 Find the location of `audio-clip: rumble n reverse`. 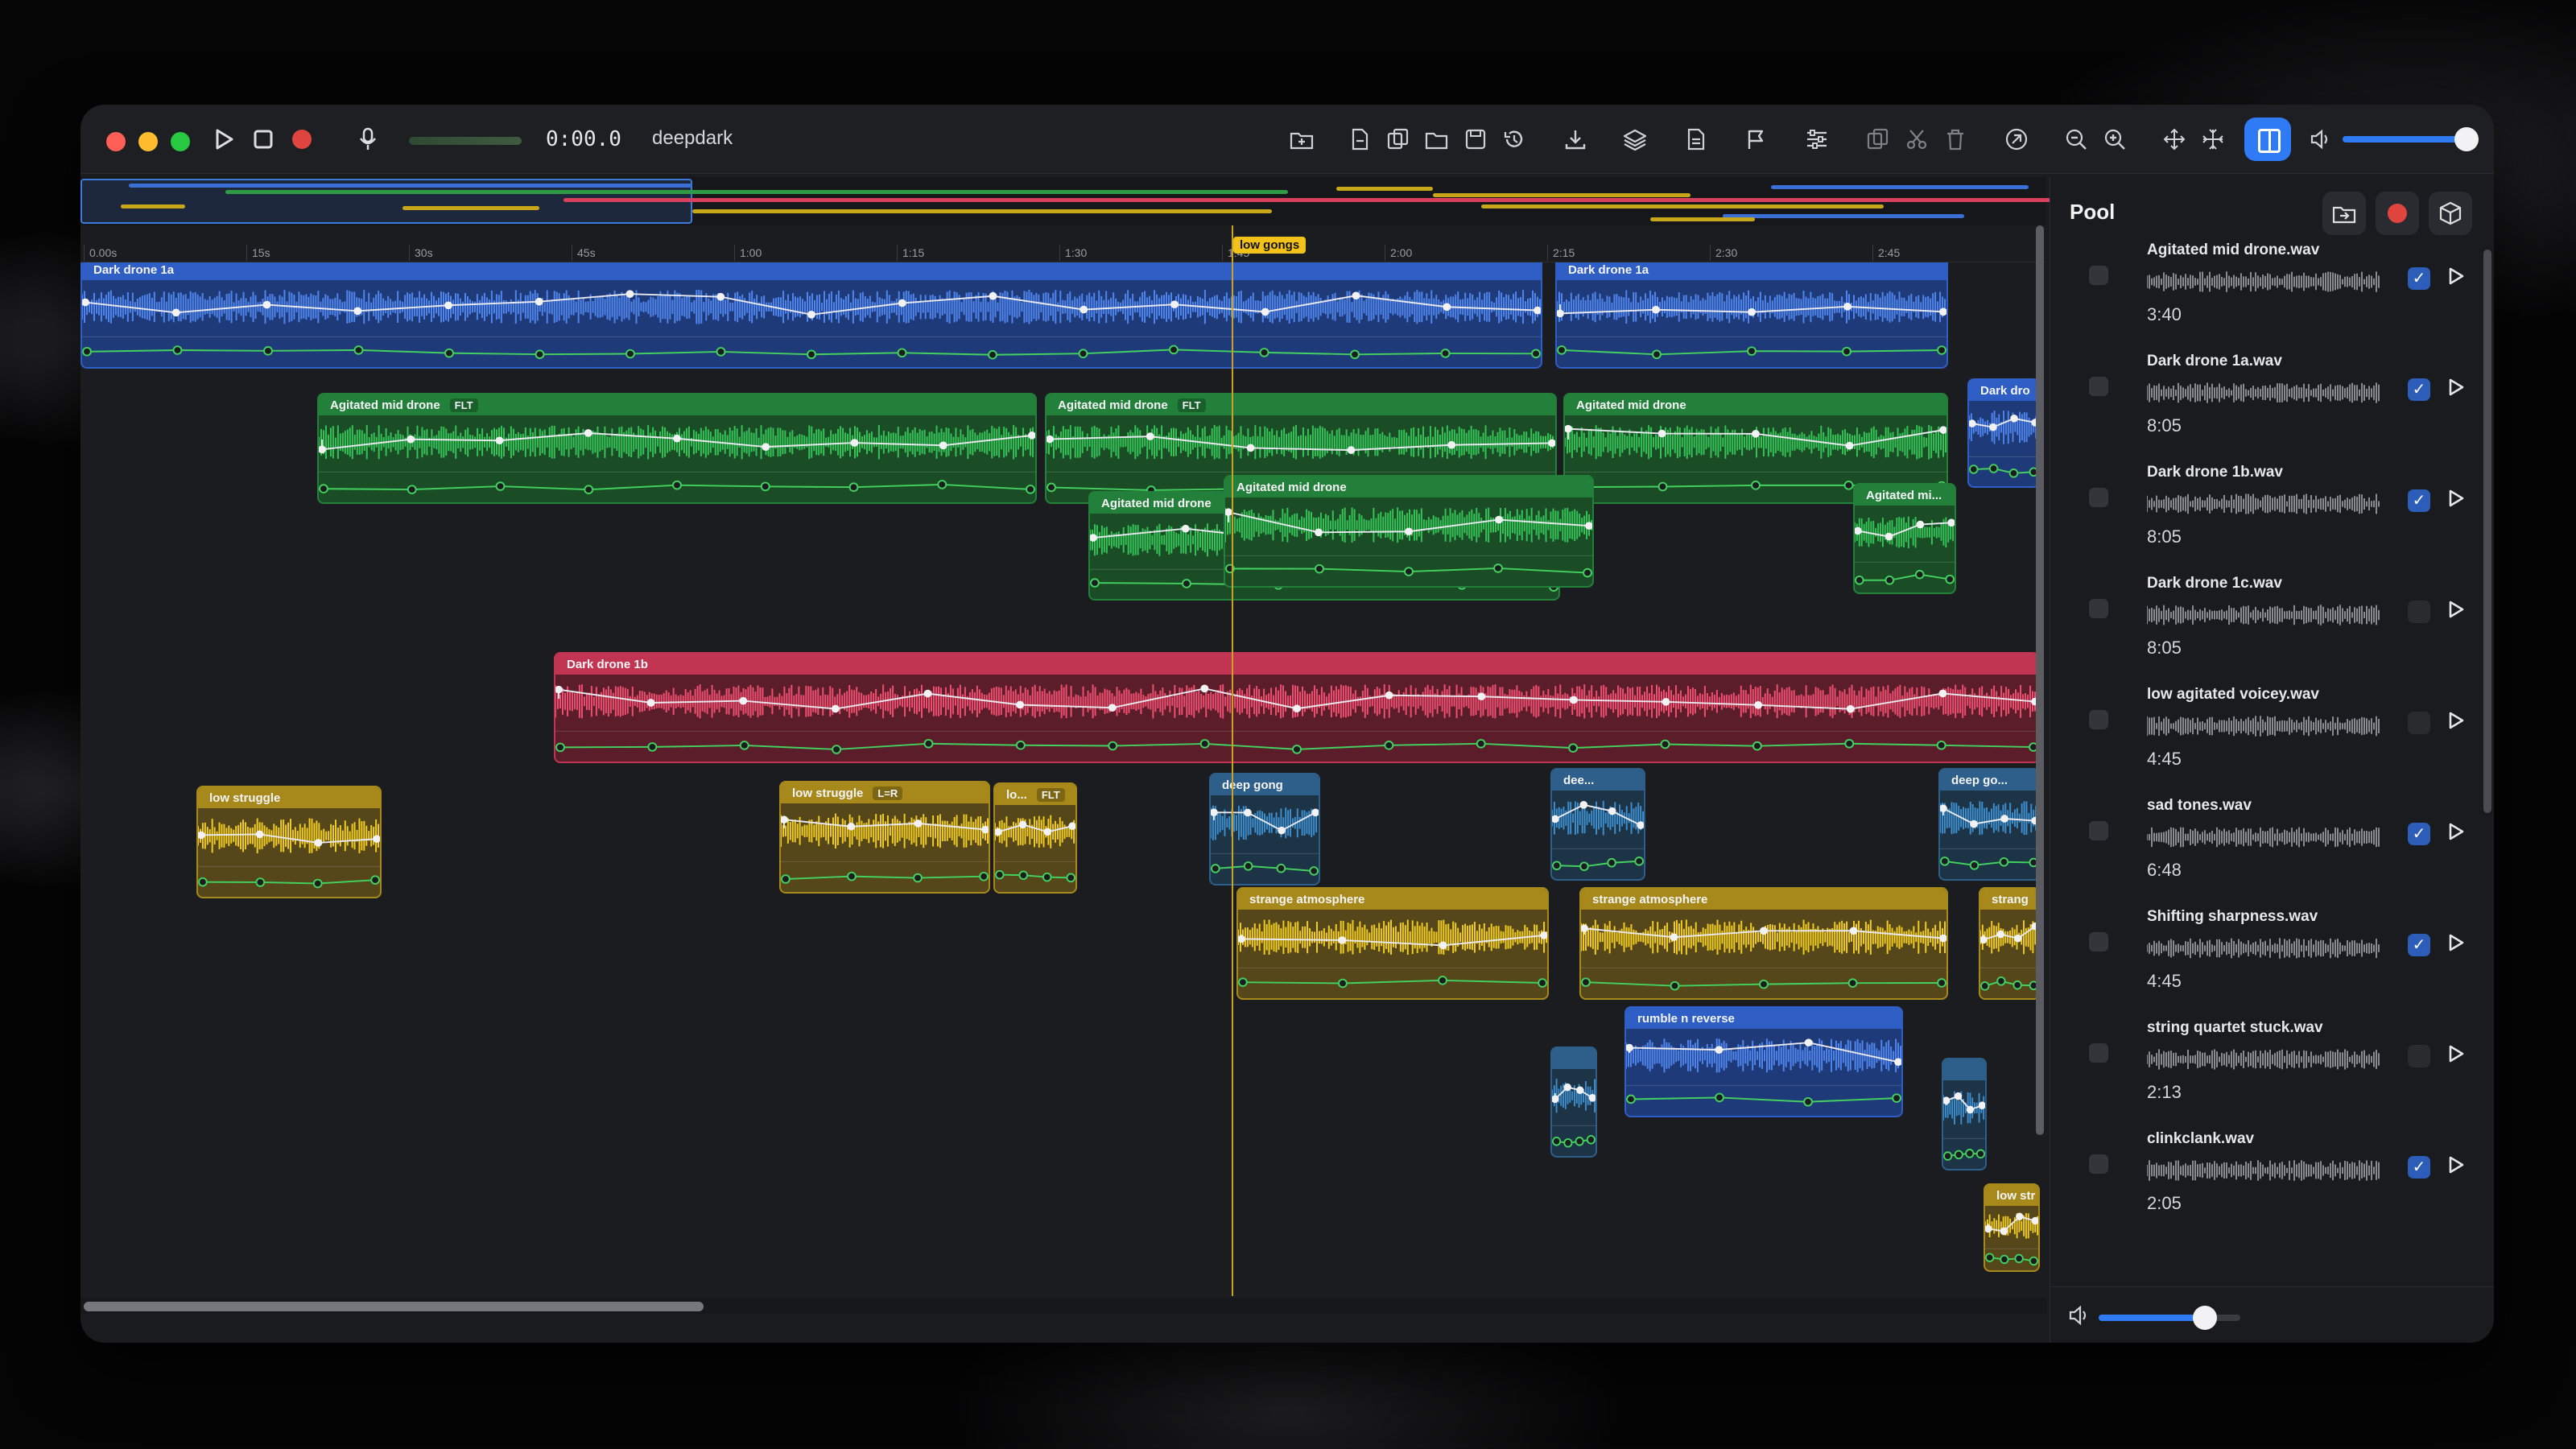

audio-clip: rumble n reverse is located at coordinates (1764, 1061).